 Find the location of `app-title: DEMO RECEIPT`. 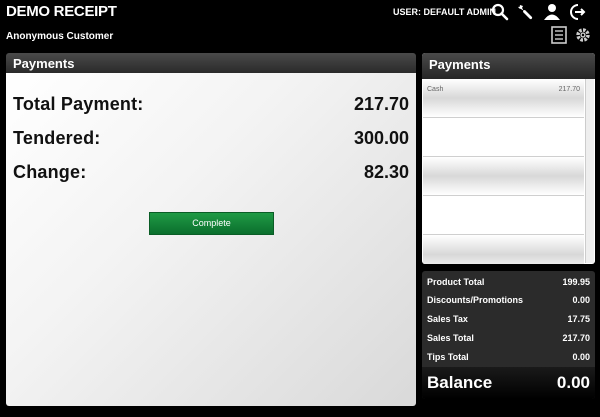

app-title: DEMO RECEIPT is located at coordinates (61, 11).